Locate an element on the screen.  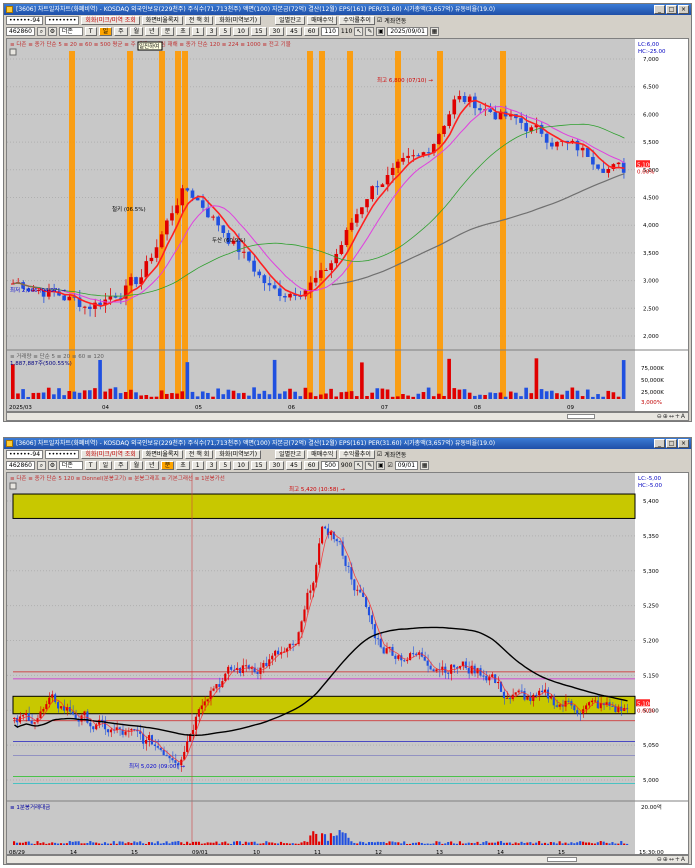
date-input: 2025/09/01 is located at coordinates (407, 31).